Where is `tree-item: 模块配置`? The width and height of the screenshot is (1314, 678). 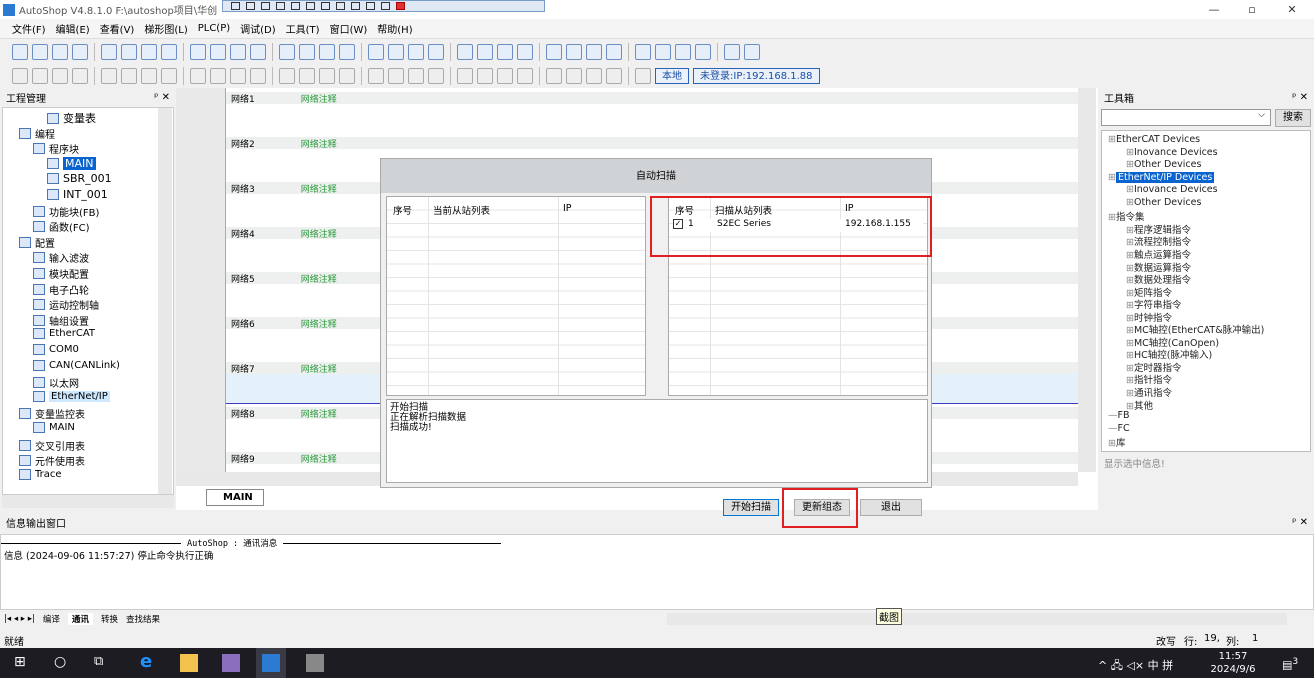
tree-item: 模块配置 is located at coordinates (61, 273).